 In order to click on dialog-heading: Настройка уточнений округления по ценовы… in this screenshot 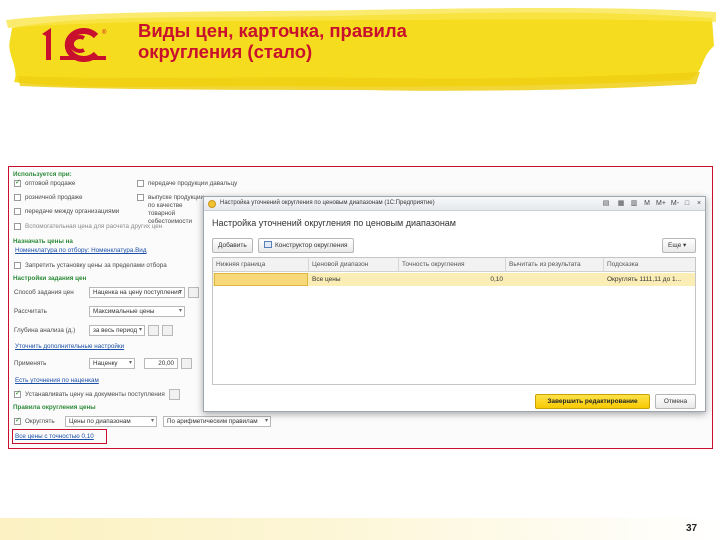, I will do `click(334, 223)`.